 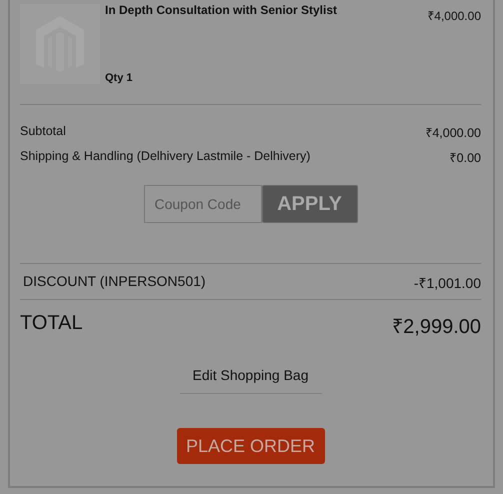 I want to click on total-value: ₹4,000.00, so click(x=453, y=133).